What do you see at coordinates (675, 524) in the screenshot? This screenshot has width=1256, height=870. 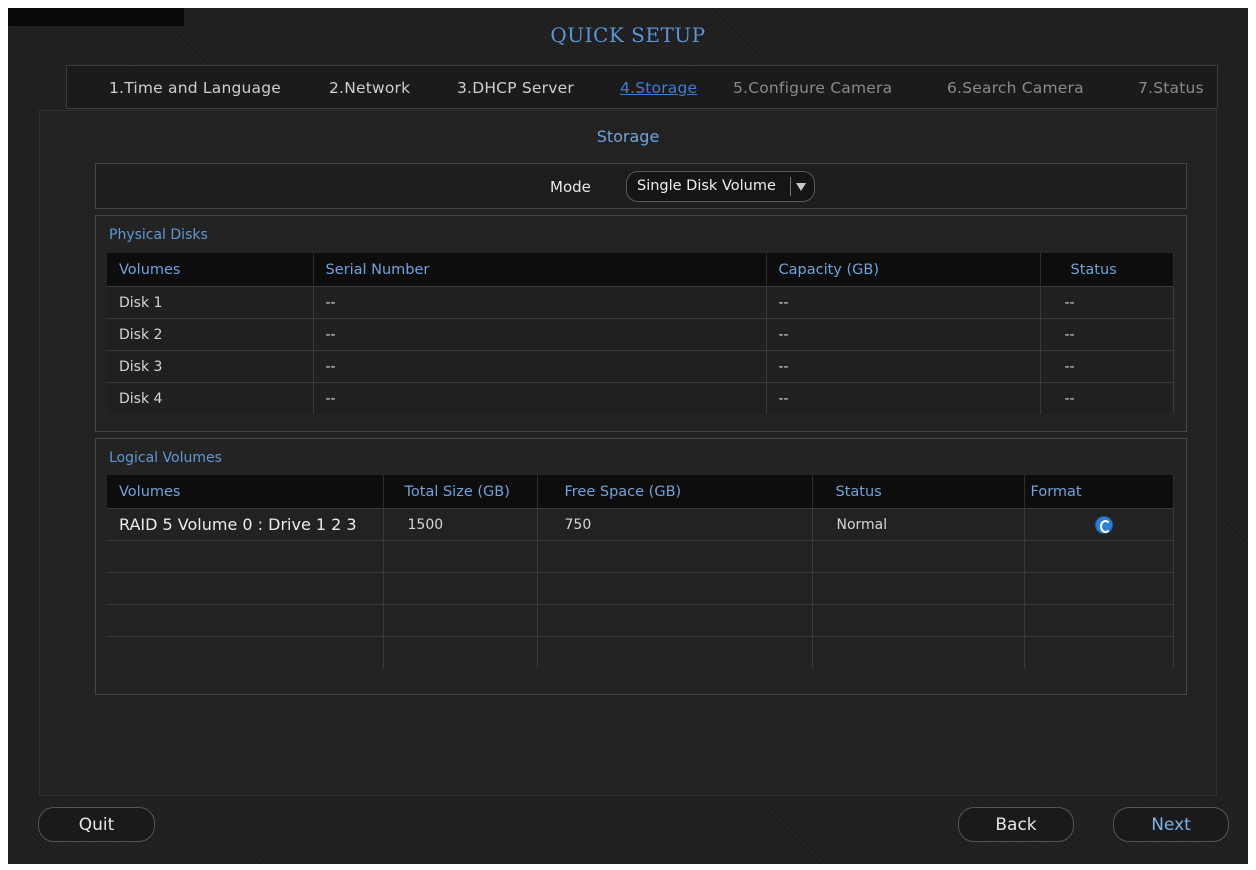 I see `table-cell: 750` at bounding box center [675, 524].